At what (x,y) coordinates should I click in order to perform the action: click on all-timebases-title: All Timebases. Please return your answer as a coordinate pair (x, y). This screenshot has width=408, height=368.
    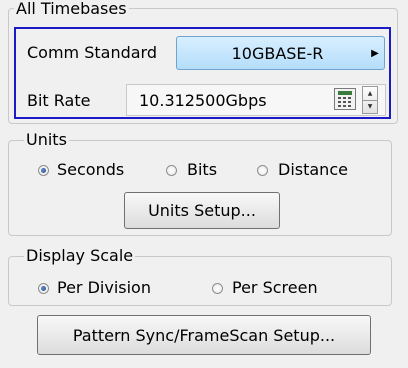
    Looking at the image, I should click on (71, 9).